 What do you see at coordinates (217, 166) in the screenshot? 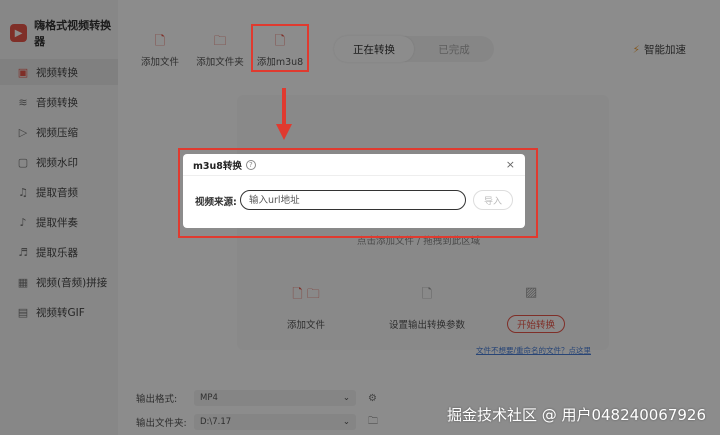
I see `dialog-title: m3u8转换` at bounding box center [217, 166].